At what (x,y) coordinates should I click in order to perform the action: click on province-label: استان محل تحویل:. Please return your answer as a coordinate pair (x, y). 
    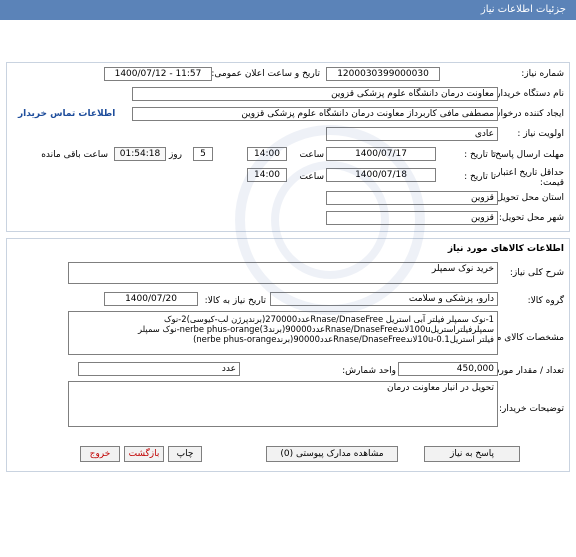
    Looking at the image, I should click on (528, 198).